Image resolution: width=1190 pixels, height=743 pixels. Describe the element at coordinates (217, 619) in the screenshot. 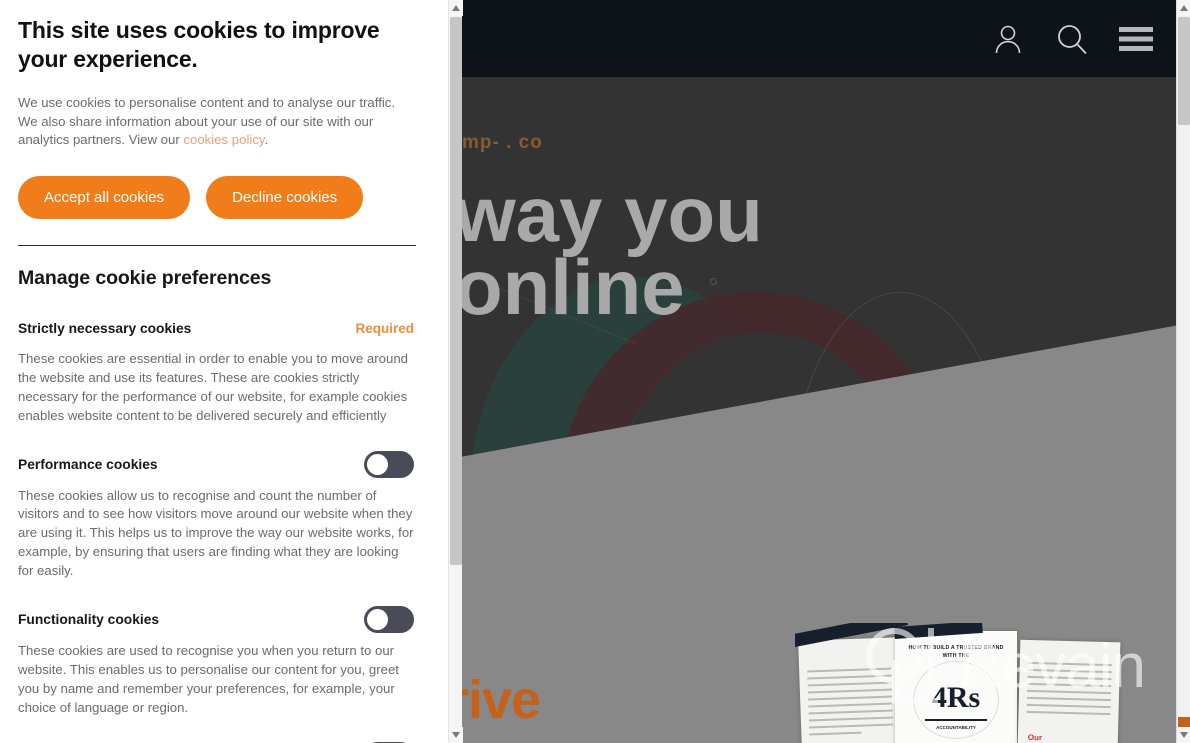

I see `cookie-category-header: Functionality cookies` at that location.